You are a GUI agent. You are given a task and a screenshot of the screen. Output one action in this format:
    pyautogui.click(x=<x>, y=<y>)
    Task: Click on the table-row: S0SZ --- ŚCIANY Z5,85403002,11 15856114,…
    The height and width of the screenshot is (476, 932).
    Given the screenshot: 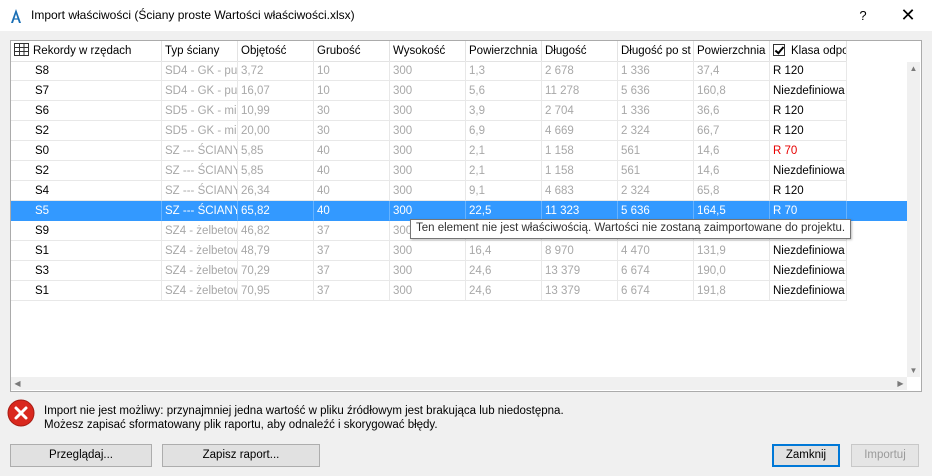 What is the action you would take?
    pyautogui.click(x=459, y=151)
    